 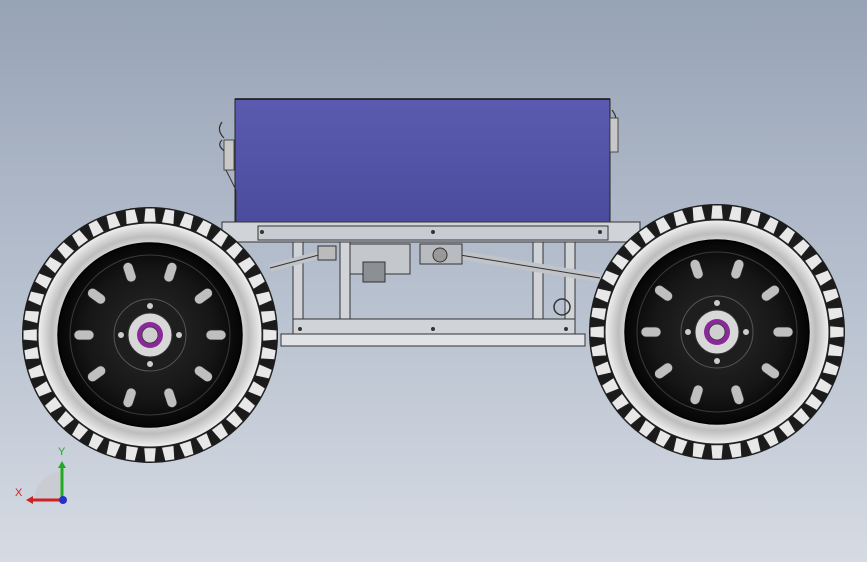 I want to click on left-wheel, so click(x=150, y=335).